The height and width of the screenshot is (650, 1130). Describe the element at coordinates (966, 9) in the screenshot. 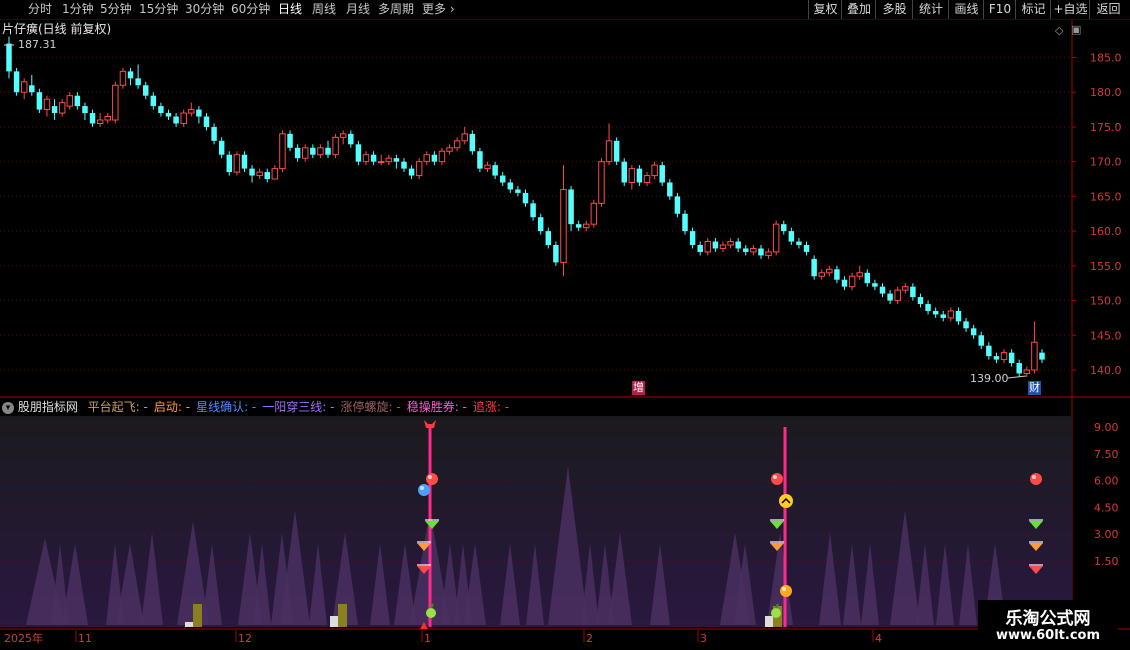

I see `toolbar-button-4: 画线` at that location.